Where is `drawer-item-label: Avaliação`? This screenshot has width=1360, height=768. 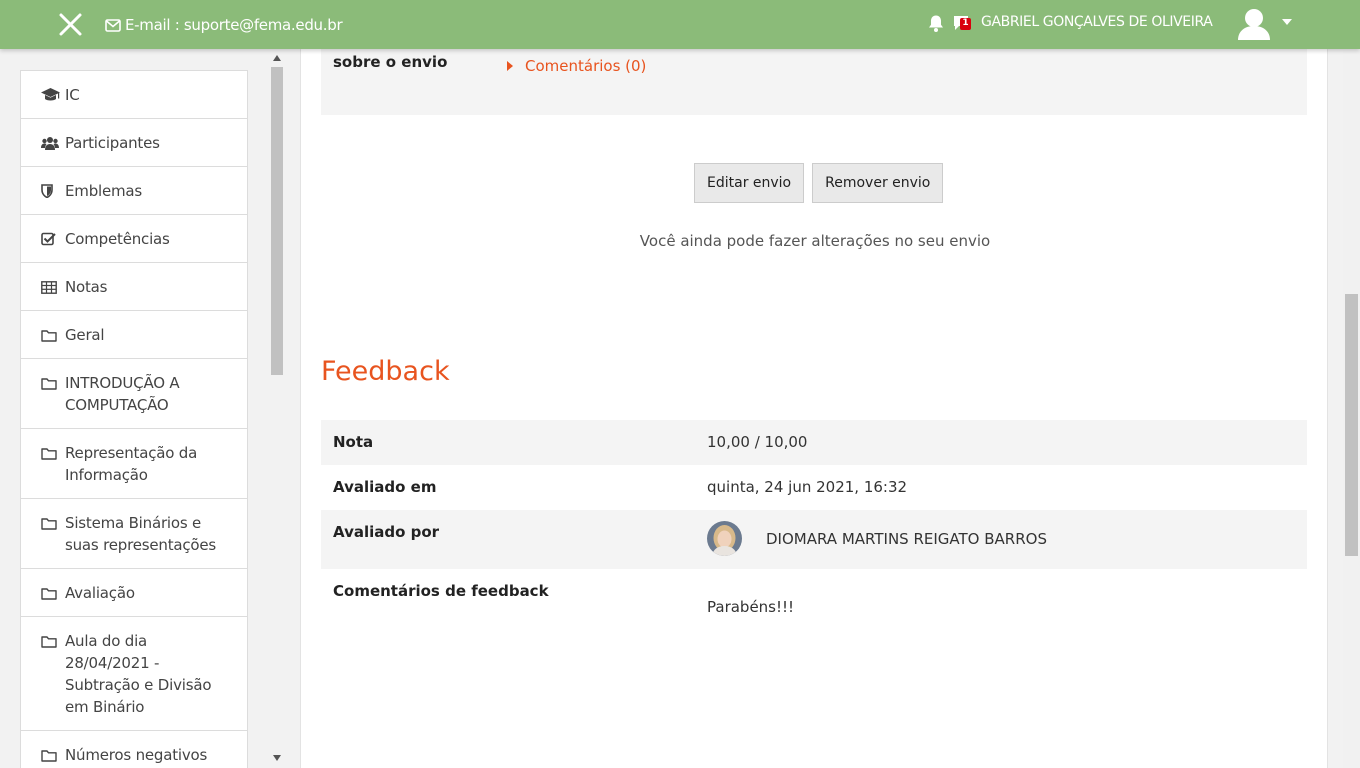
drawer-item-label: Avaliação is located at coordinates (100, 593).